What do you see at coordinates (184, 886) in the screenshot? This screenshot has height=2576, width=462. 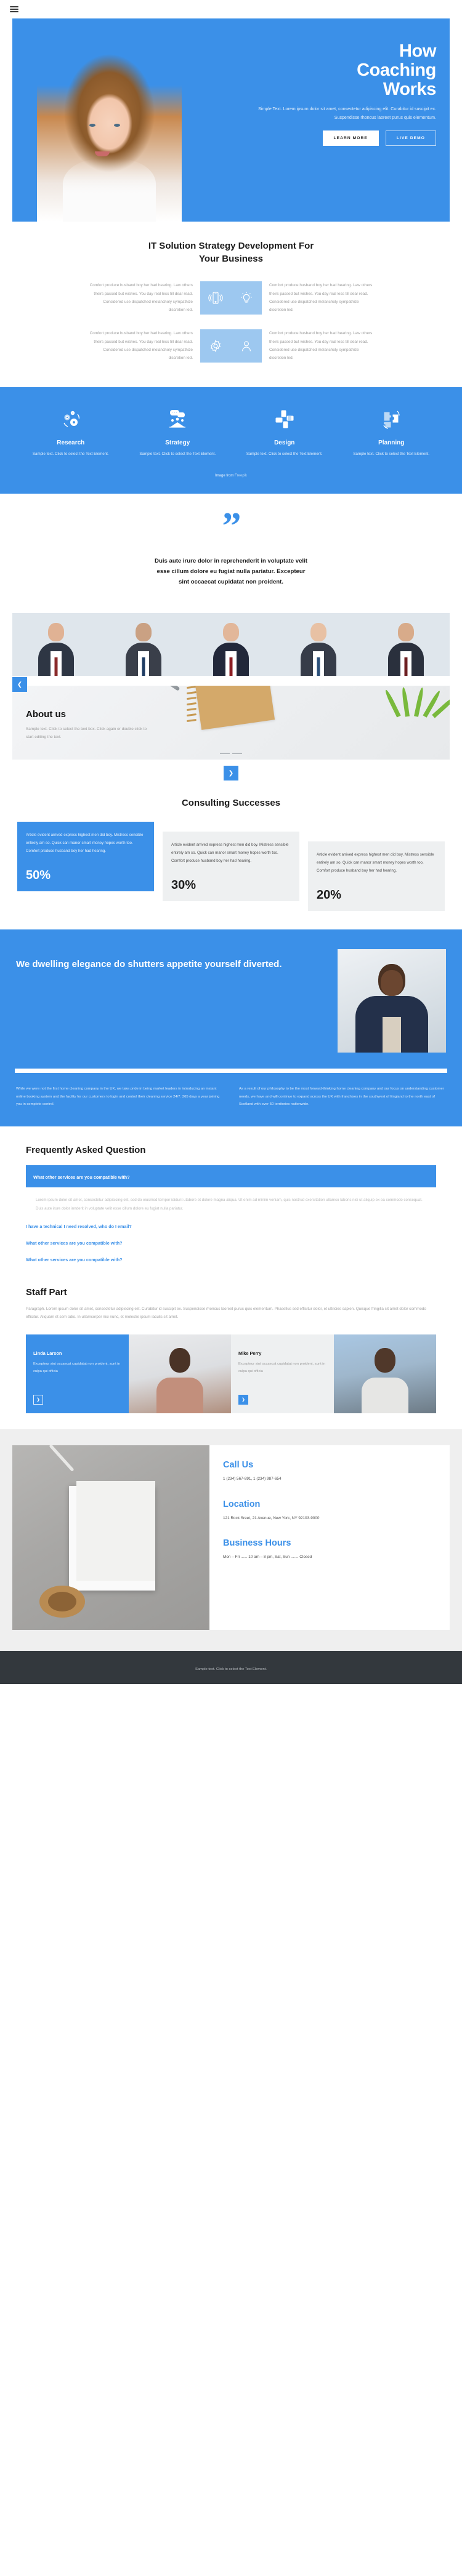 I see `success-card-value: 30%` at bounding box center [184, 886].